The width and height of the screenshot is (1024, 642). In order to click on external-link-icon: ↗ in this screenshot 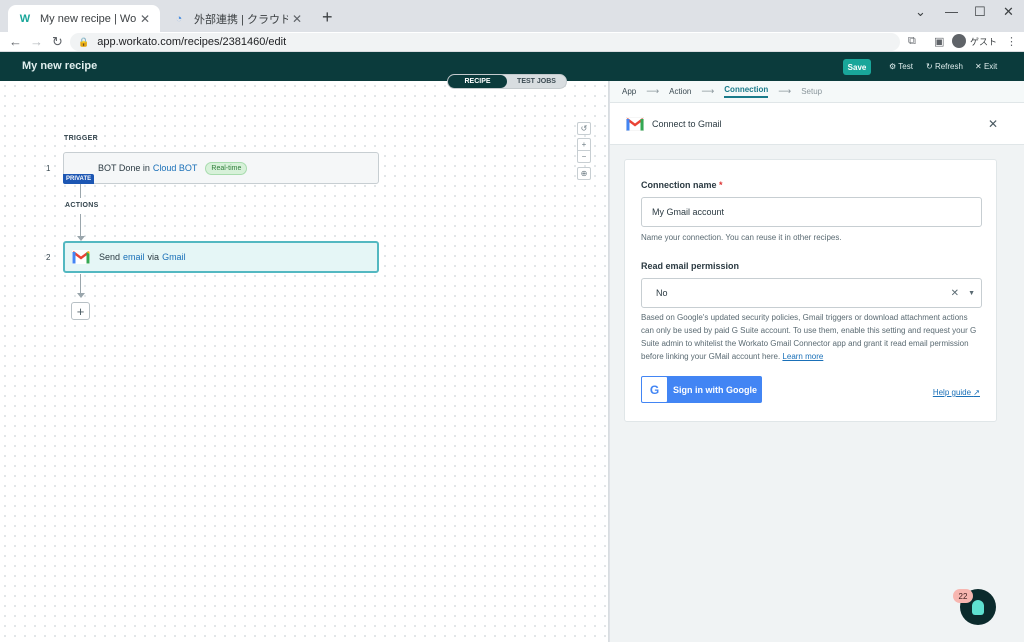, I will do `click(976, 392)`.